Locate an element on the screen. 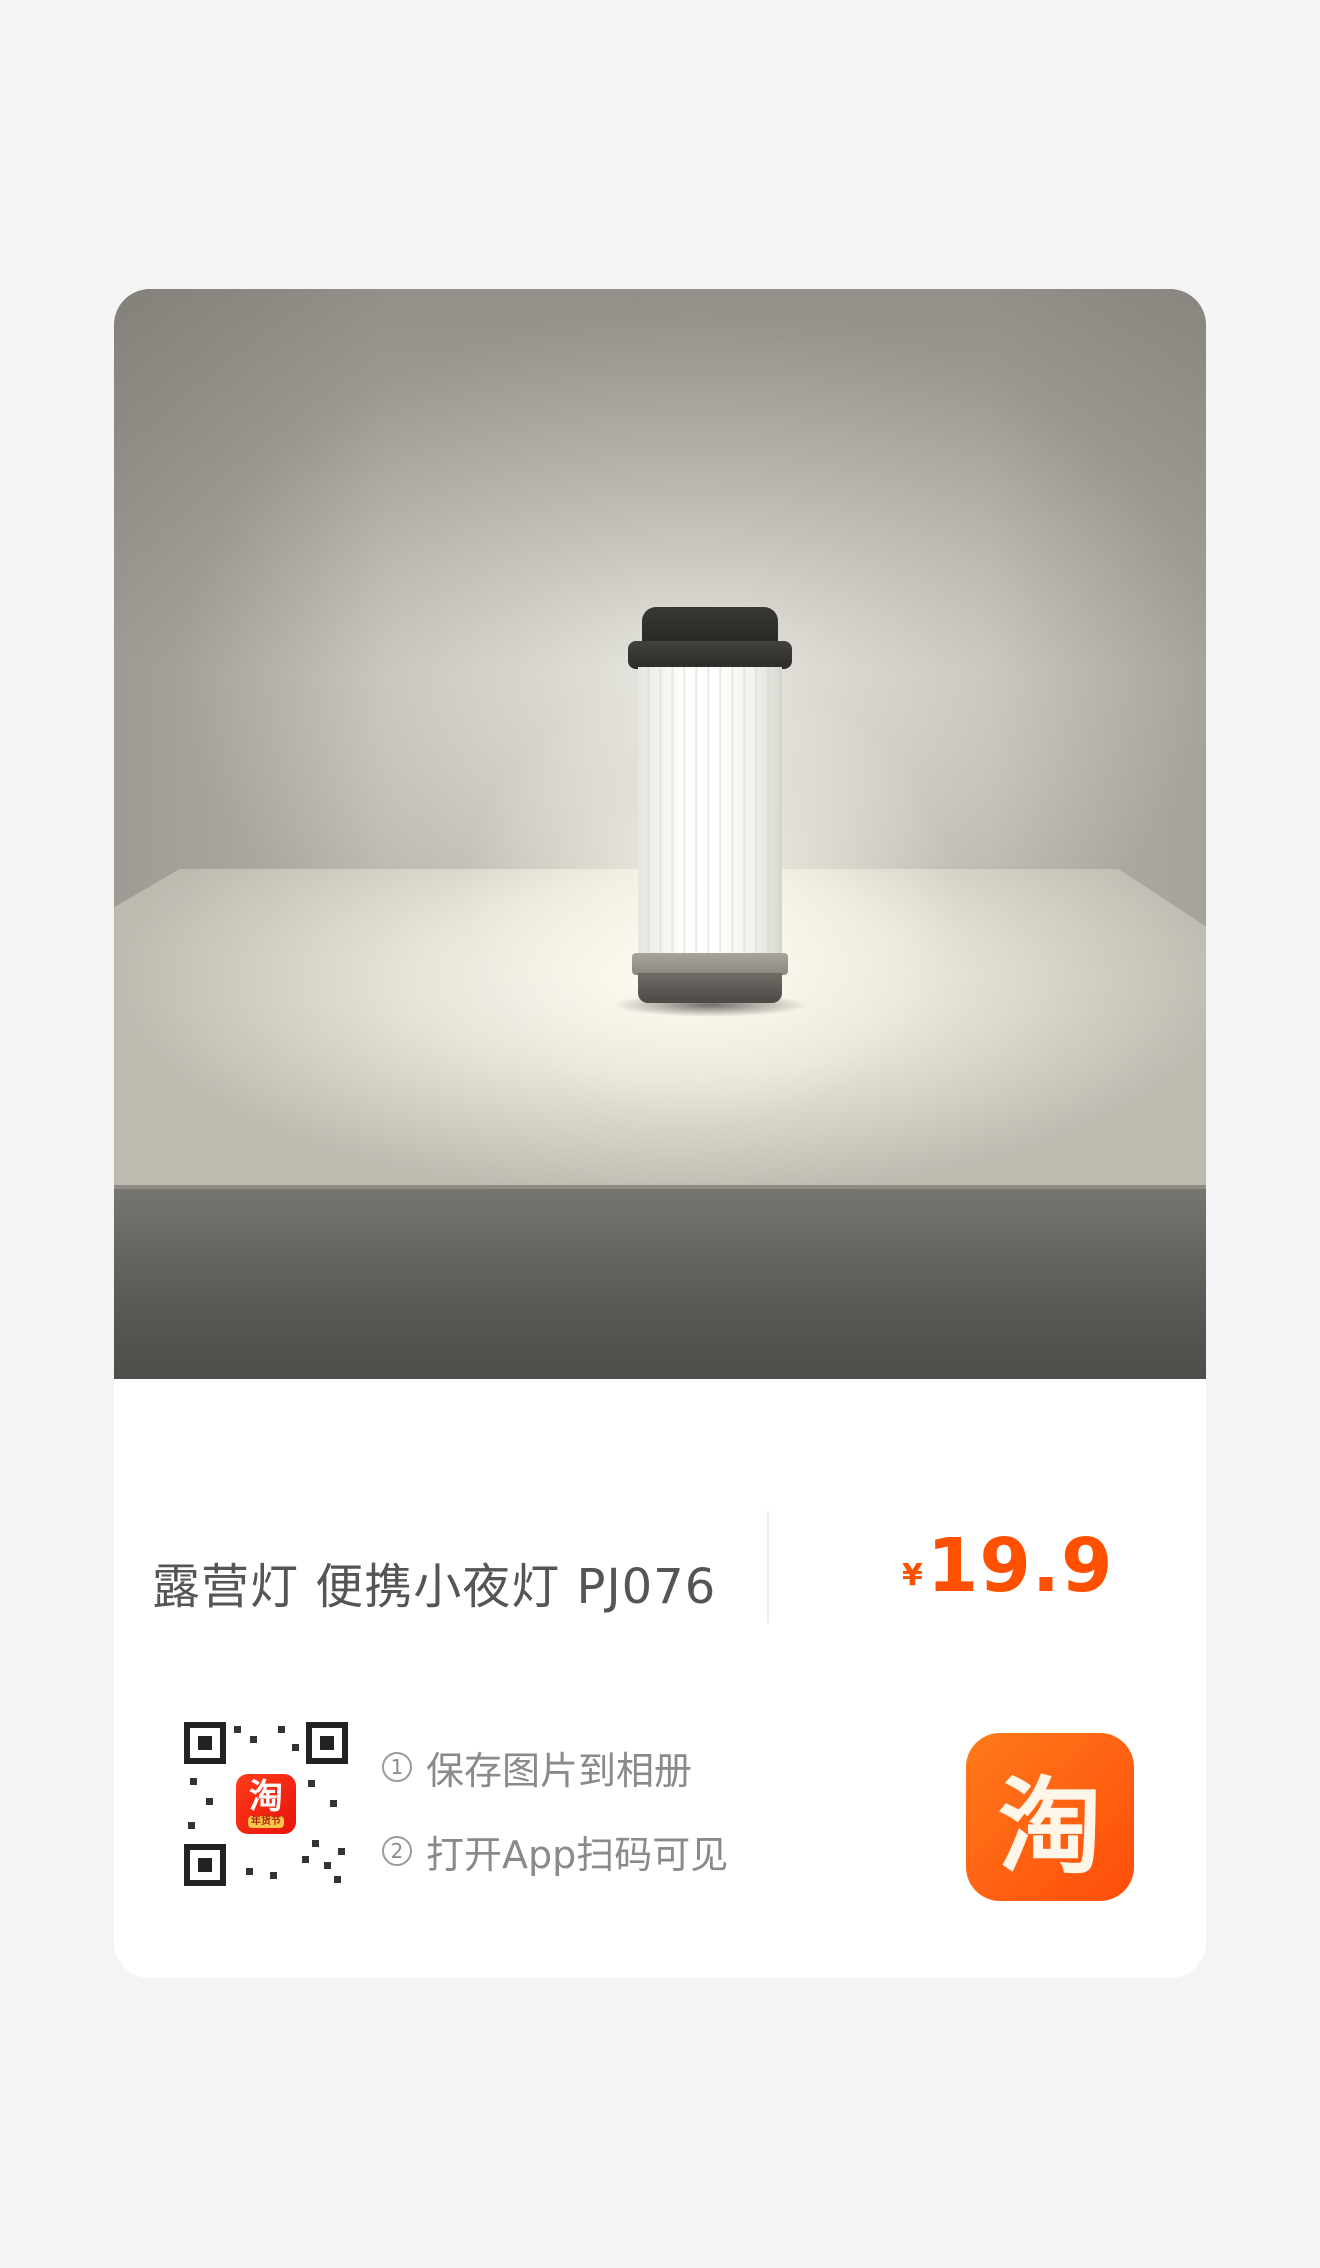 Image resolution: width=1320 pixels, height=2268 pixels. qr-finder-top-left is located at coordinates (205, 1743).